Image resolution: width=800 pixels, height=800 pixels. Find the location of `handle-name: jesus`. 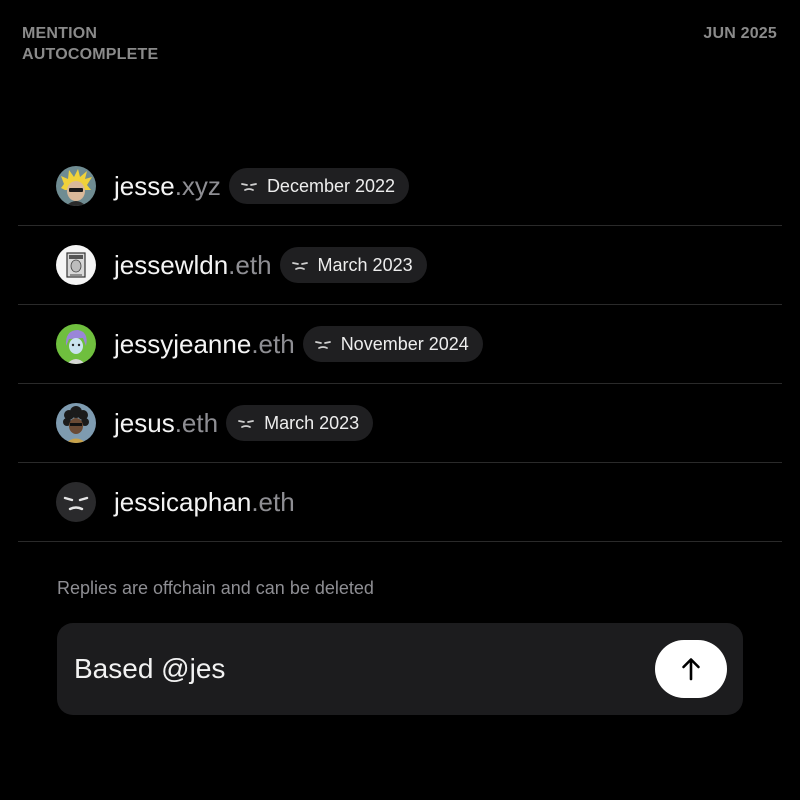

handle-name: jesus is located at coordinates (144, 422).